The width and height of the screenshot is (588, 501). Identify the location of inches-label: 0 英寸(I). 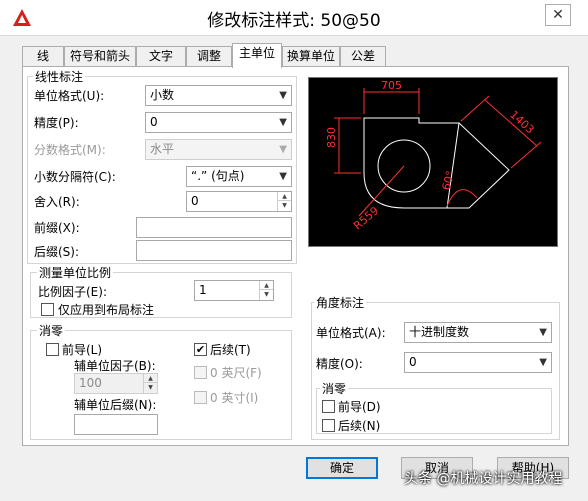
(234, 398).